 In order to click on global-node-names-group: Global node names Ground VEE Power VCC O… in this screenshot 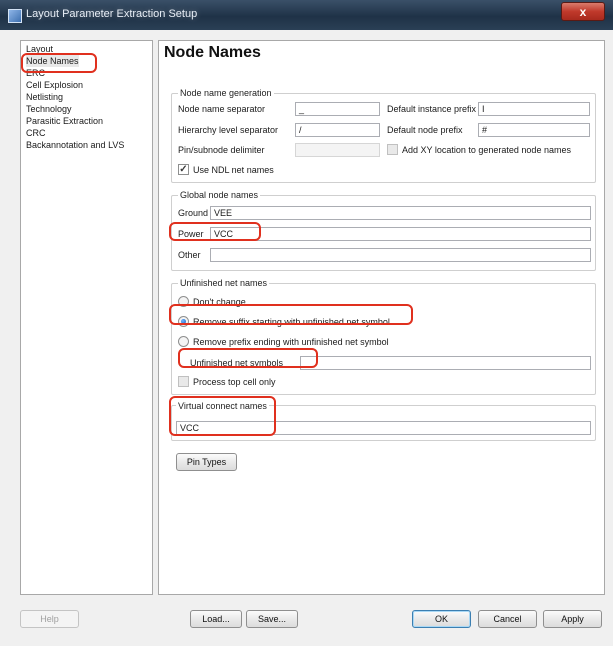, I will do `click(383, 230)`.